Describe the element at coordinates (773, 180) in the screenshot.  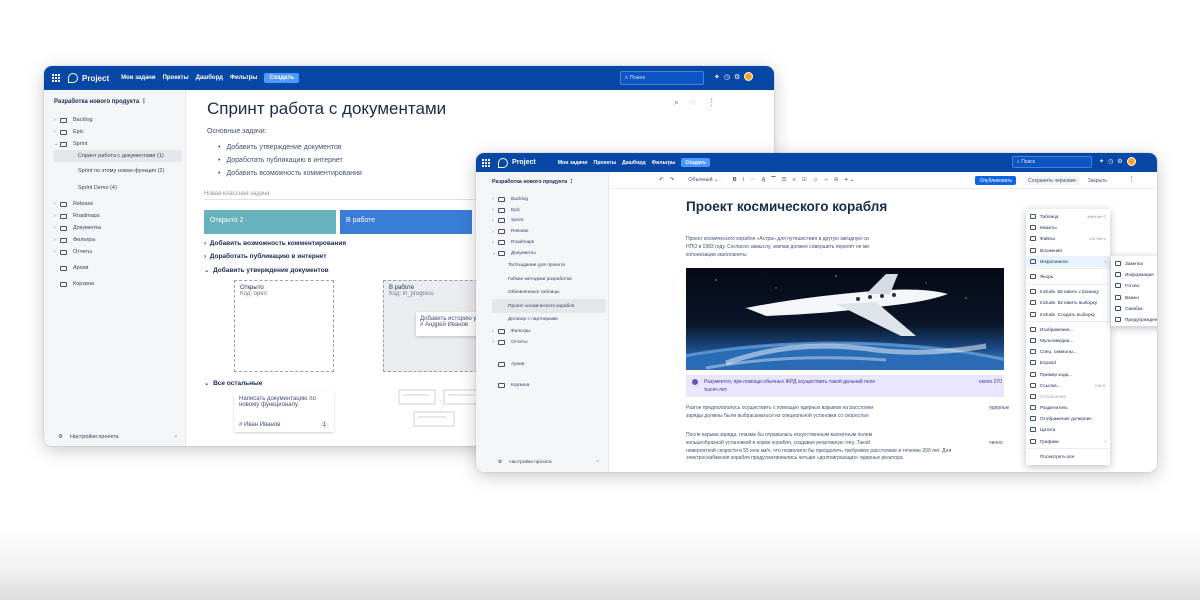
I see `highlight-icon: ▔` at that location.